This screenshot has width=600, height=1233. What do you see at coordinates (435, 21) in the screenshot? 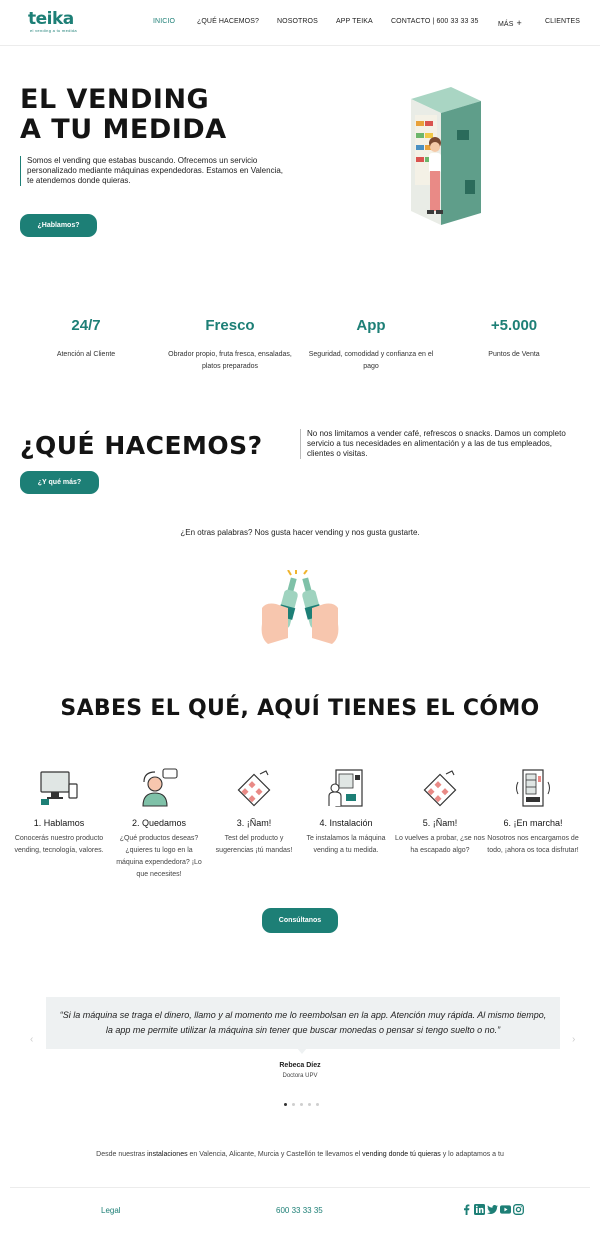
I see `nav-contacto: CONTACTO | 600 33 33 35` at bounding box center [435, 21].